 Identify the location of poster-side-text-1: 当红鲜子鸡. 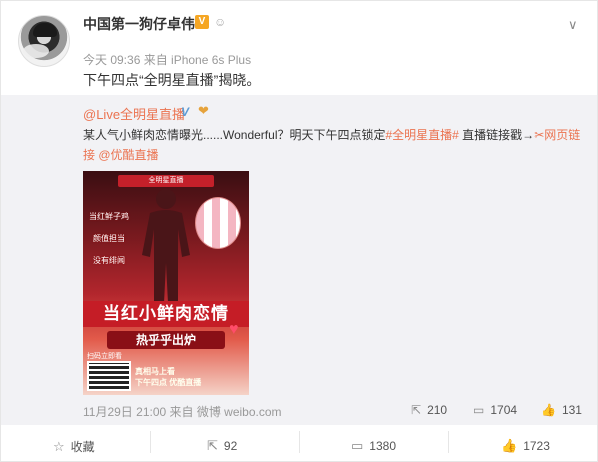
(109, 216).